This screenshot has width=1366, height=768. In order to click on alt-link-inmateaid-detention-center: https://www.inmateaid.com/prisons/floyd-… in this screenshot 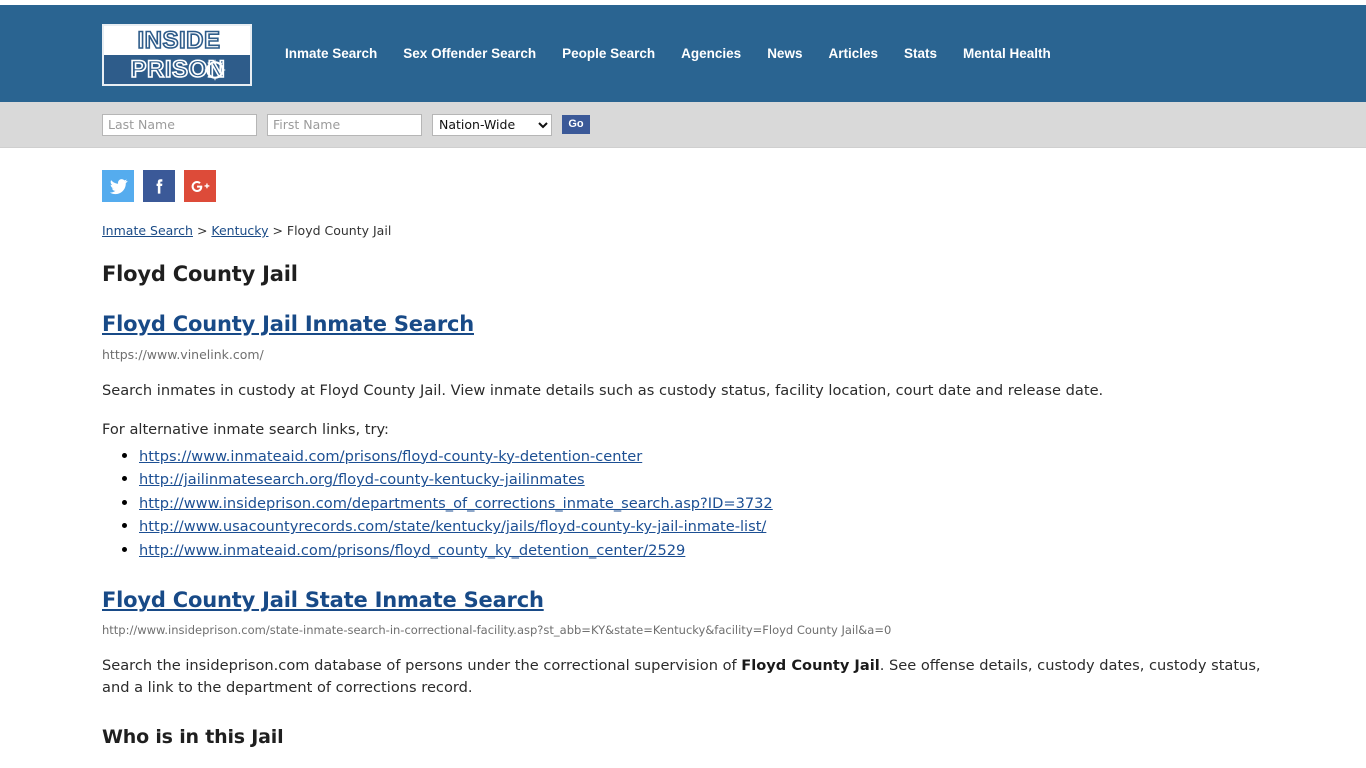, I will do `click(390, 456)`.